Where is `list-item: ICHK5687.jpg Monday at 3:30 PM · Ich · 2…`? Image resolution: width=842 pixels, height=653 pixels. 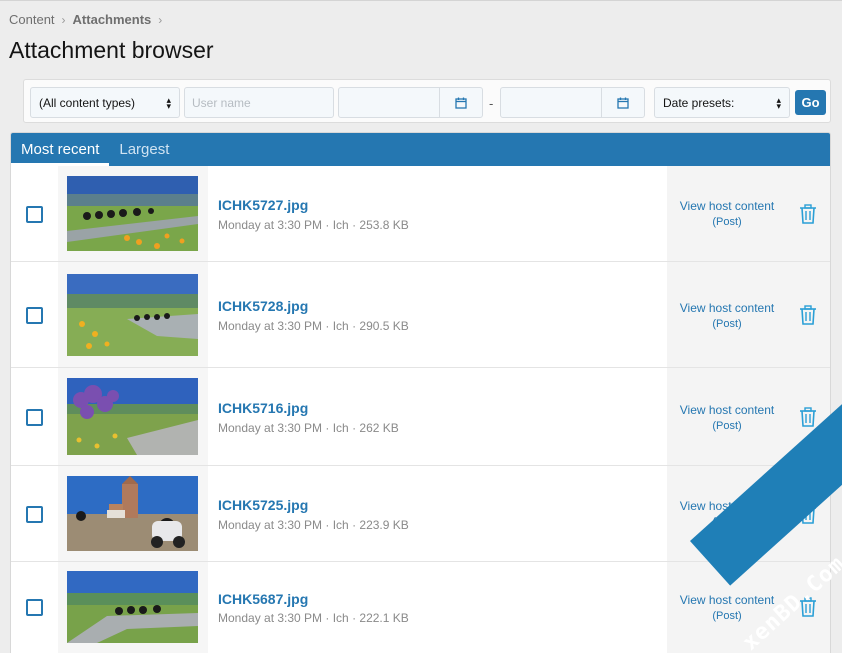
list-item: ICHK5687.jpg Monday at 3:30 PM · Ich · 2… is located at coordinates (420, 607).